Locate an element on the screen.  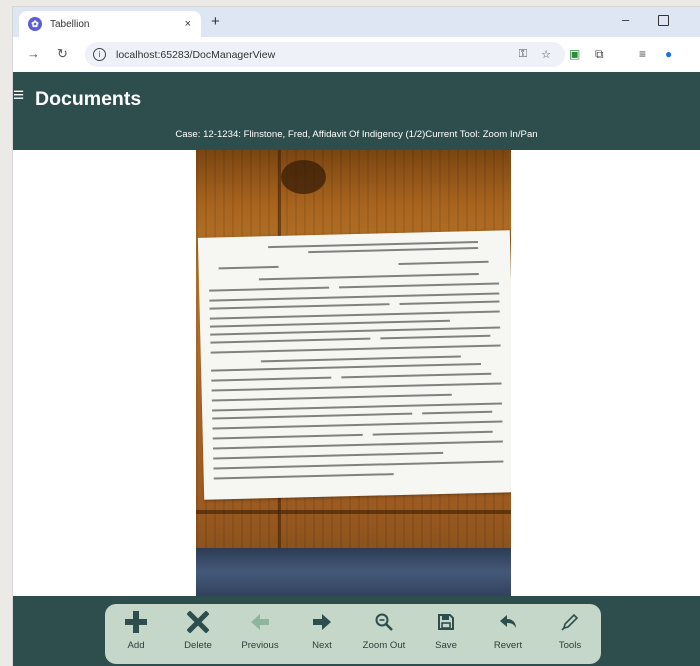
wood-knot is located at coordinates (303, 177).